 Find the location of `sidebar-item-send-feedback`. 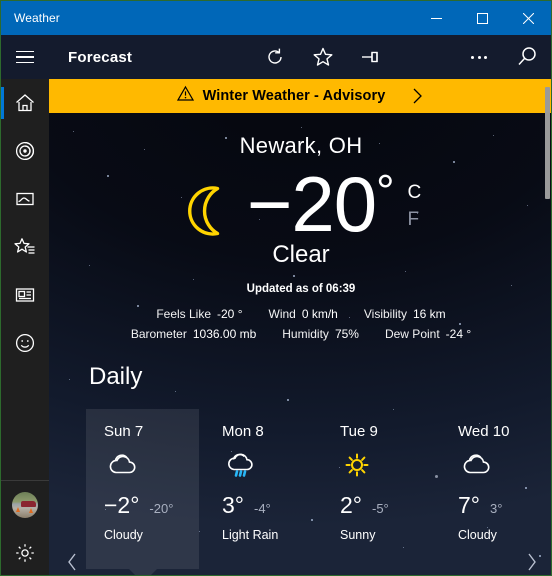

sidebar-item-send-feedback is located at coordinates (25, 343).